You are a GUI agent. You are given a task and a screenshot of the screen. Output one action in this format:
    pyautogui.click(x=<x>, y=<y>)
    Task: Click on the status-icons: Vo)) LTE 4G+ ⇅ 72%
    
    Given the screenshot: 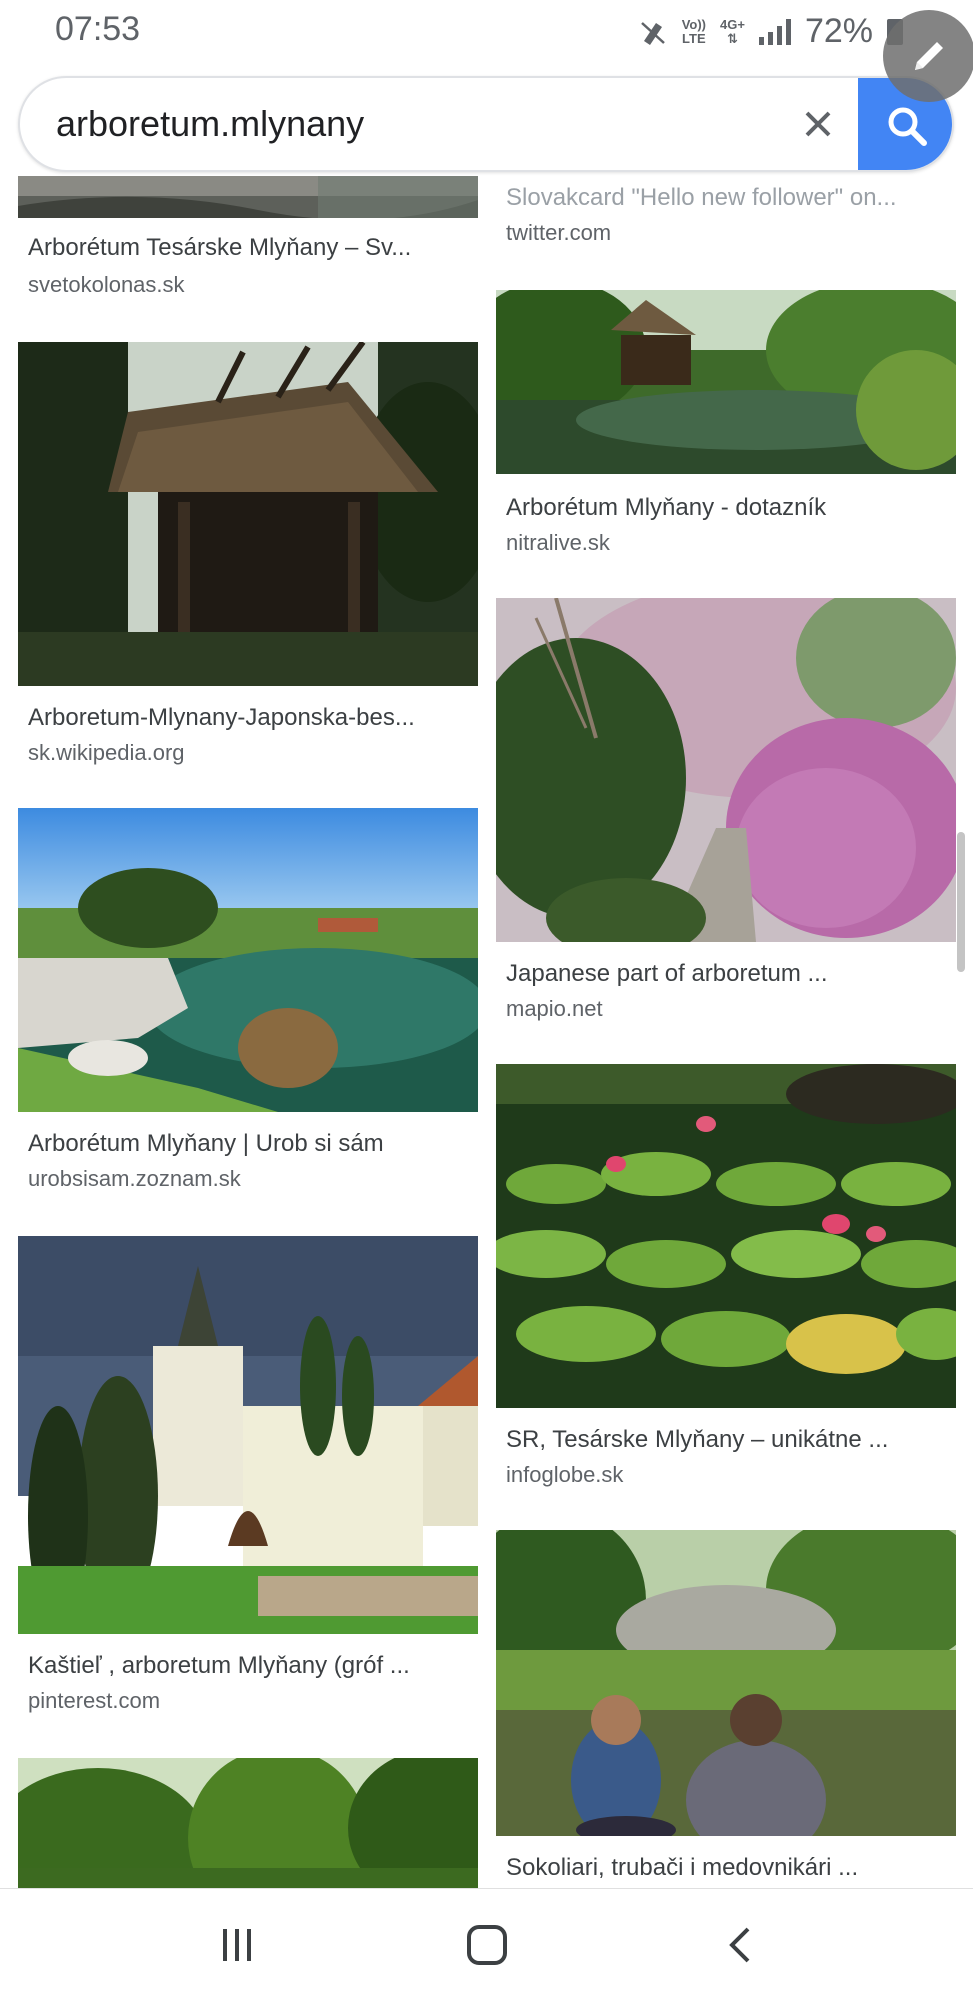 What is the action you would take?
    pyautogui.click(x=770, y=31)
    